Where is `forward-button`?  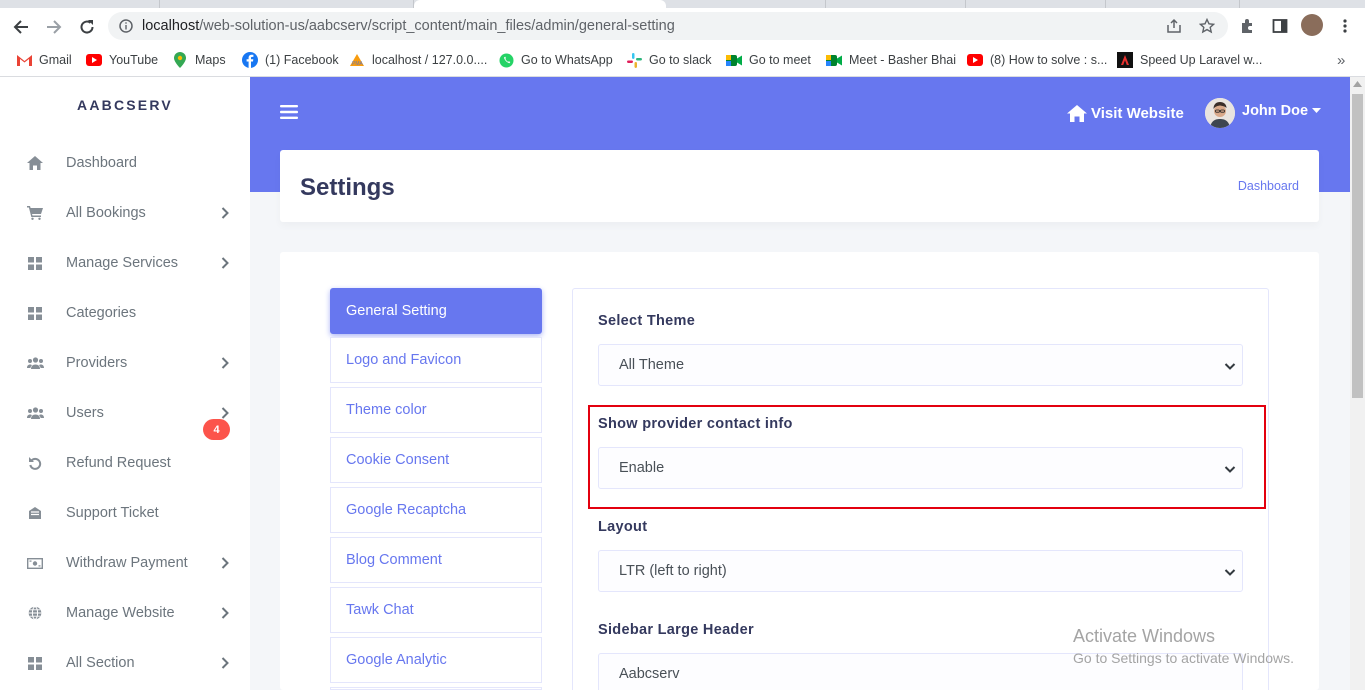
forward-button is located at coordinates (54, 27).